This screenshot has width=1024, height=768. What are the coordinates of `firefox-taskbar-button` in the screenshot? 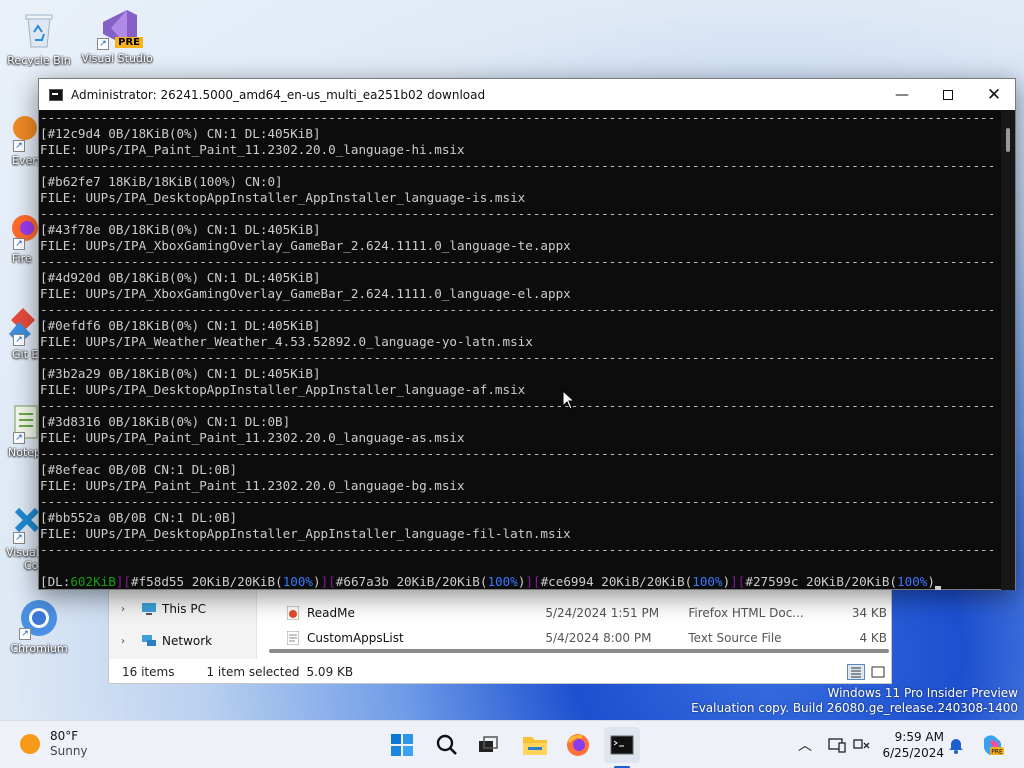 It's located at (578, 745).